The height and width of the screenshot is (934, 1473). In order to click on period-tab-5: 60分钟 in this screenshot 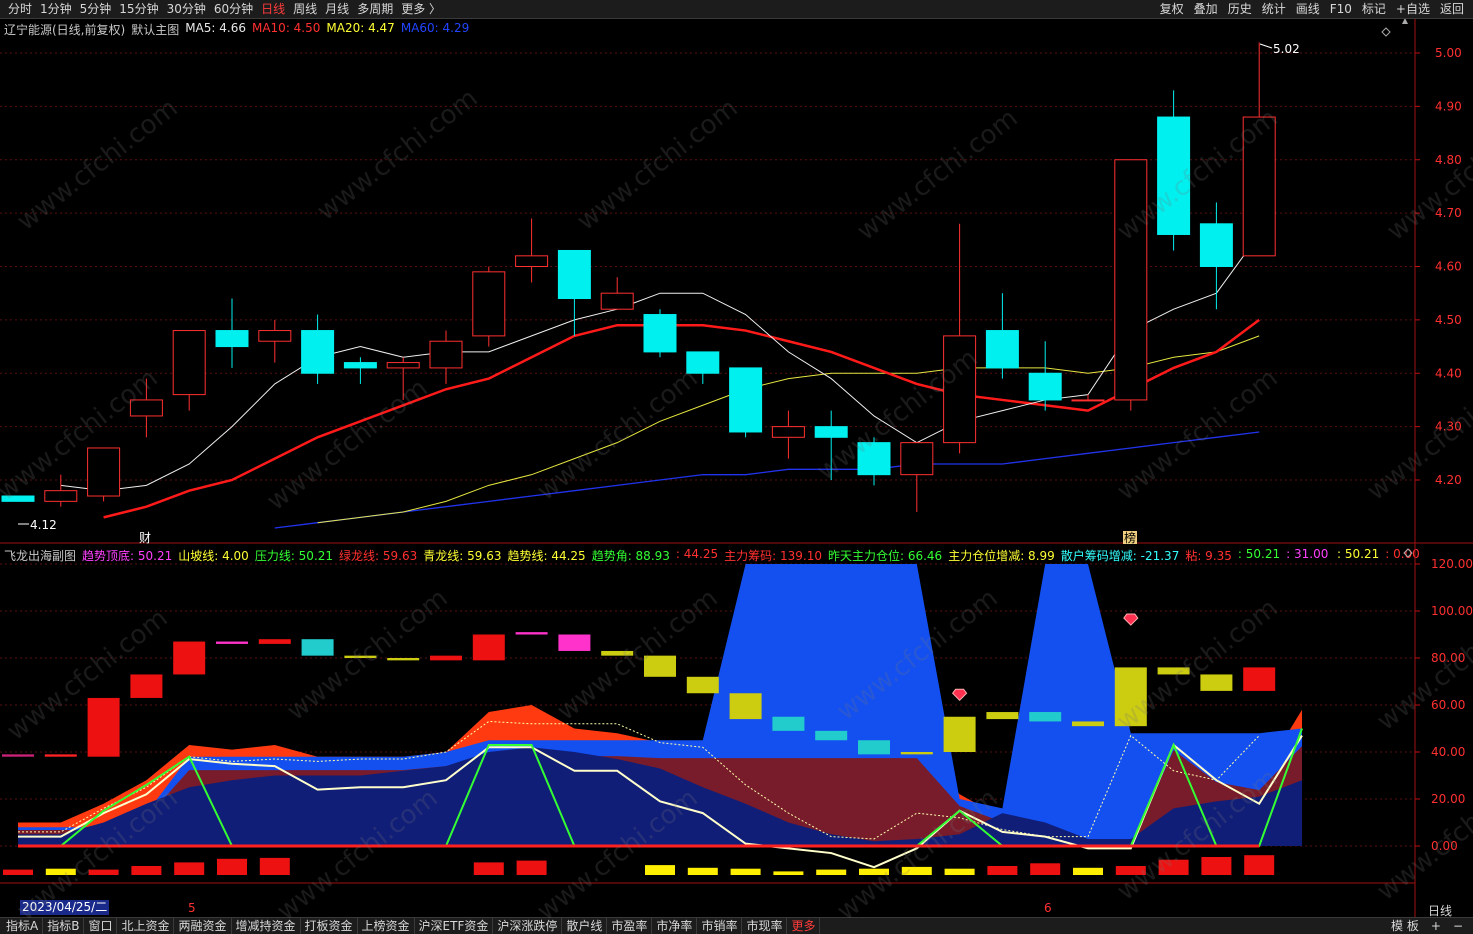, I will do `click(233, 9)`.